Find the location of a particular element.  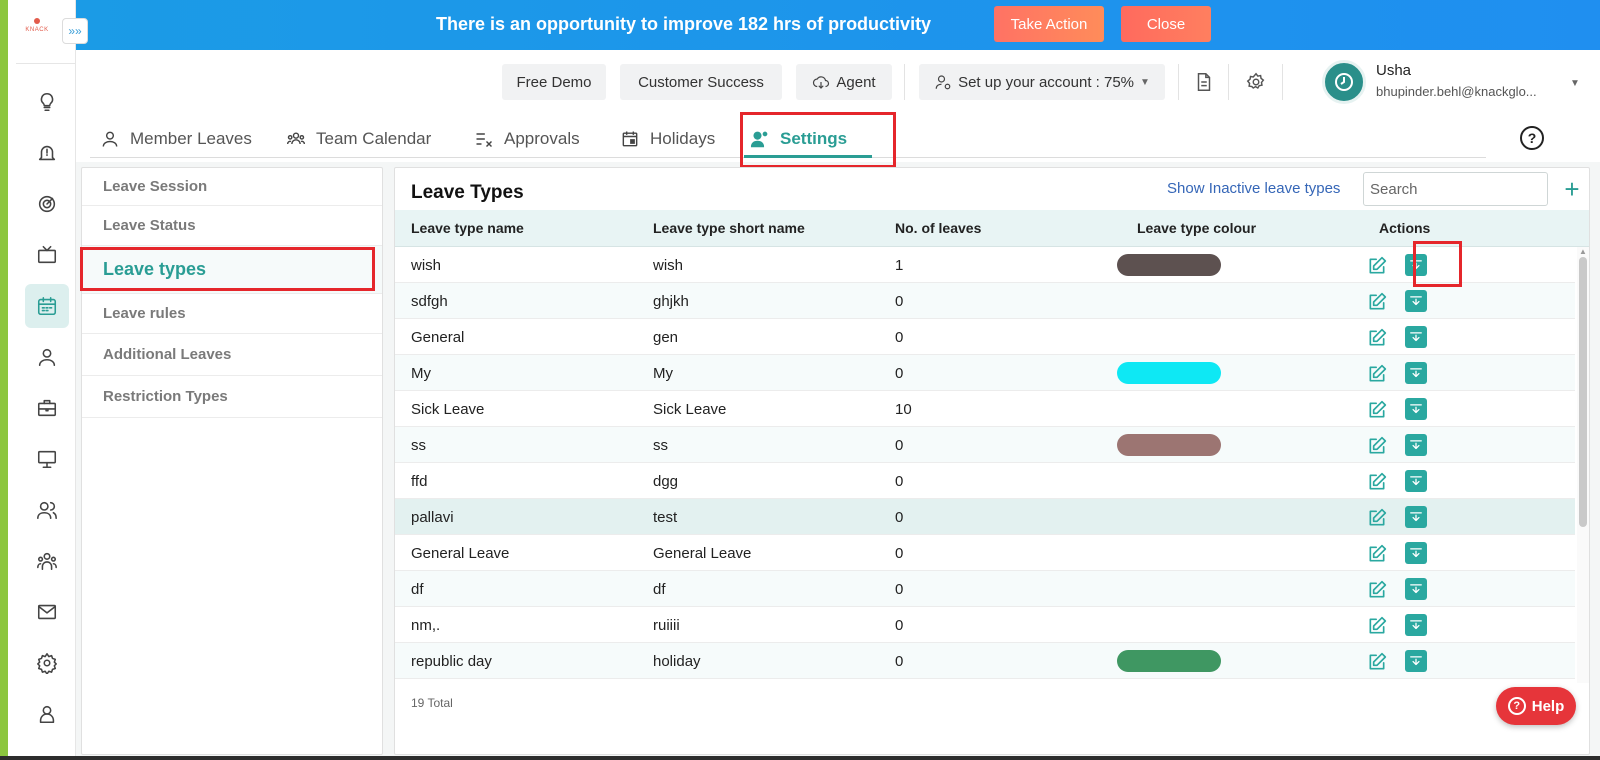

close-banner-button: Close is located at coordinates (1166, 24).